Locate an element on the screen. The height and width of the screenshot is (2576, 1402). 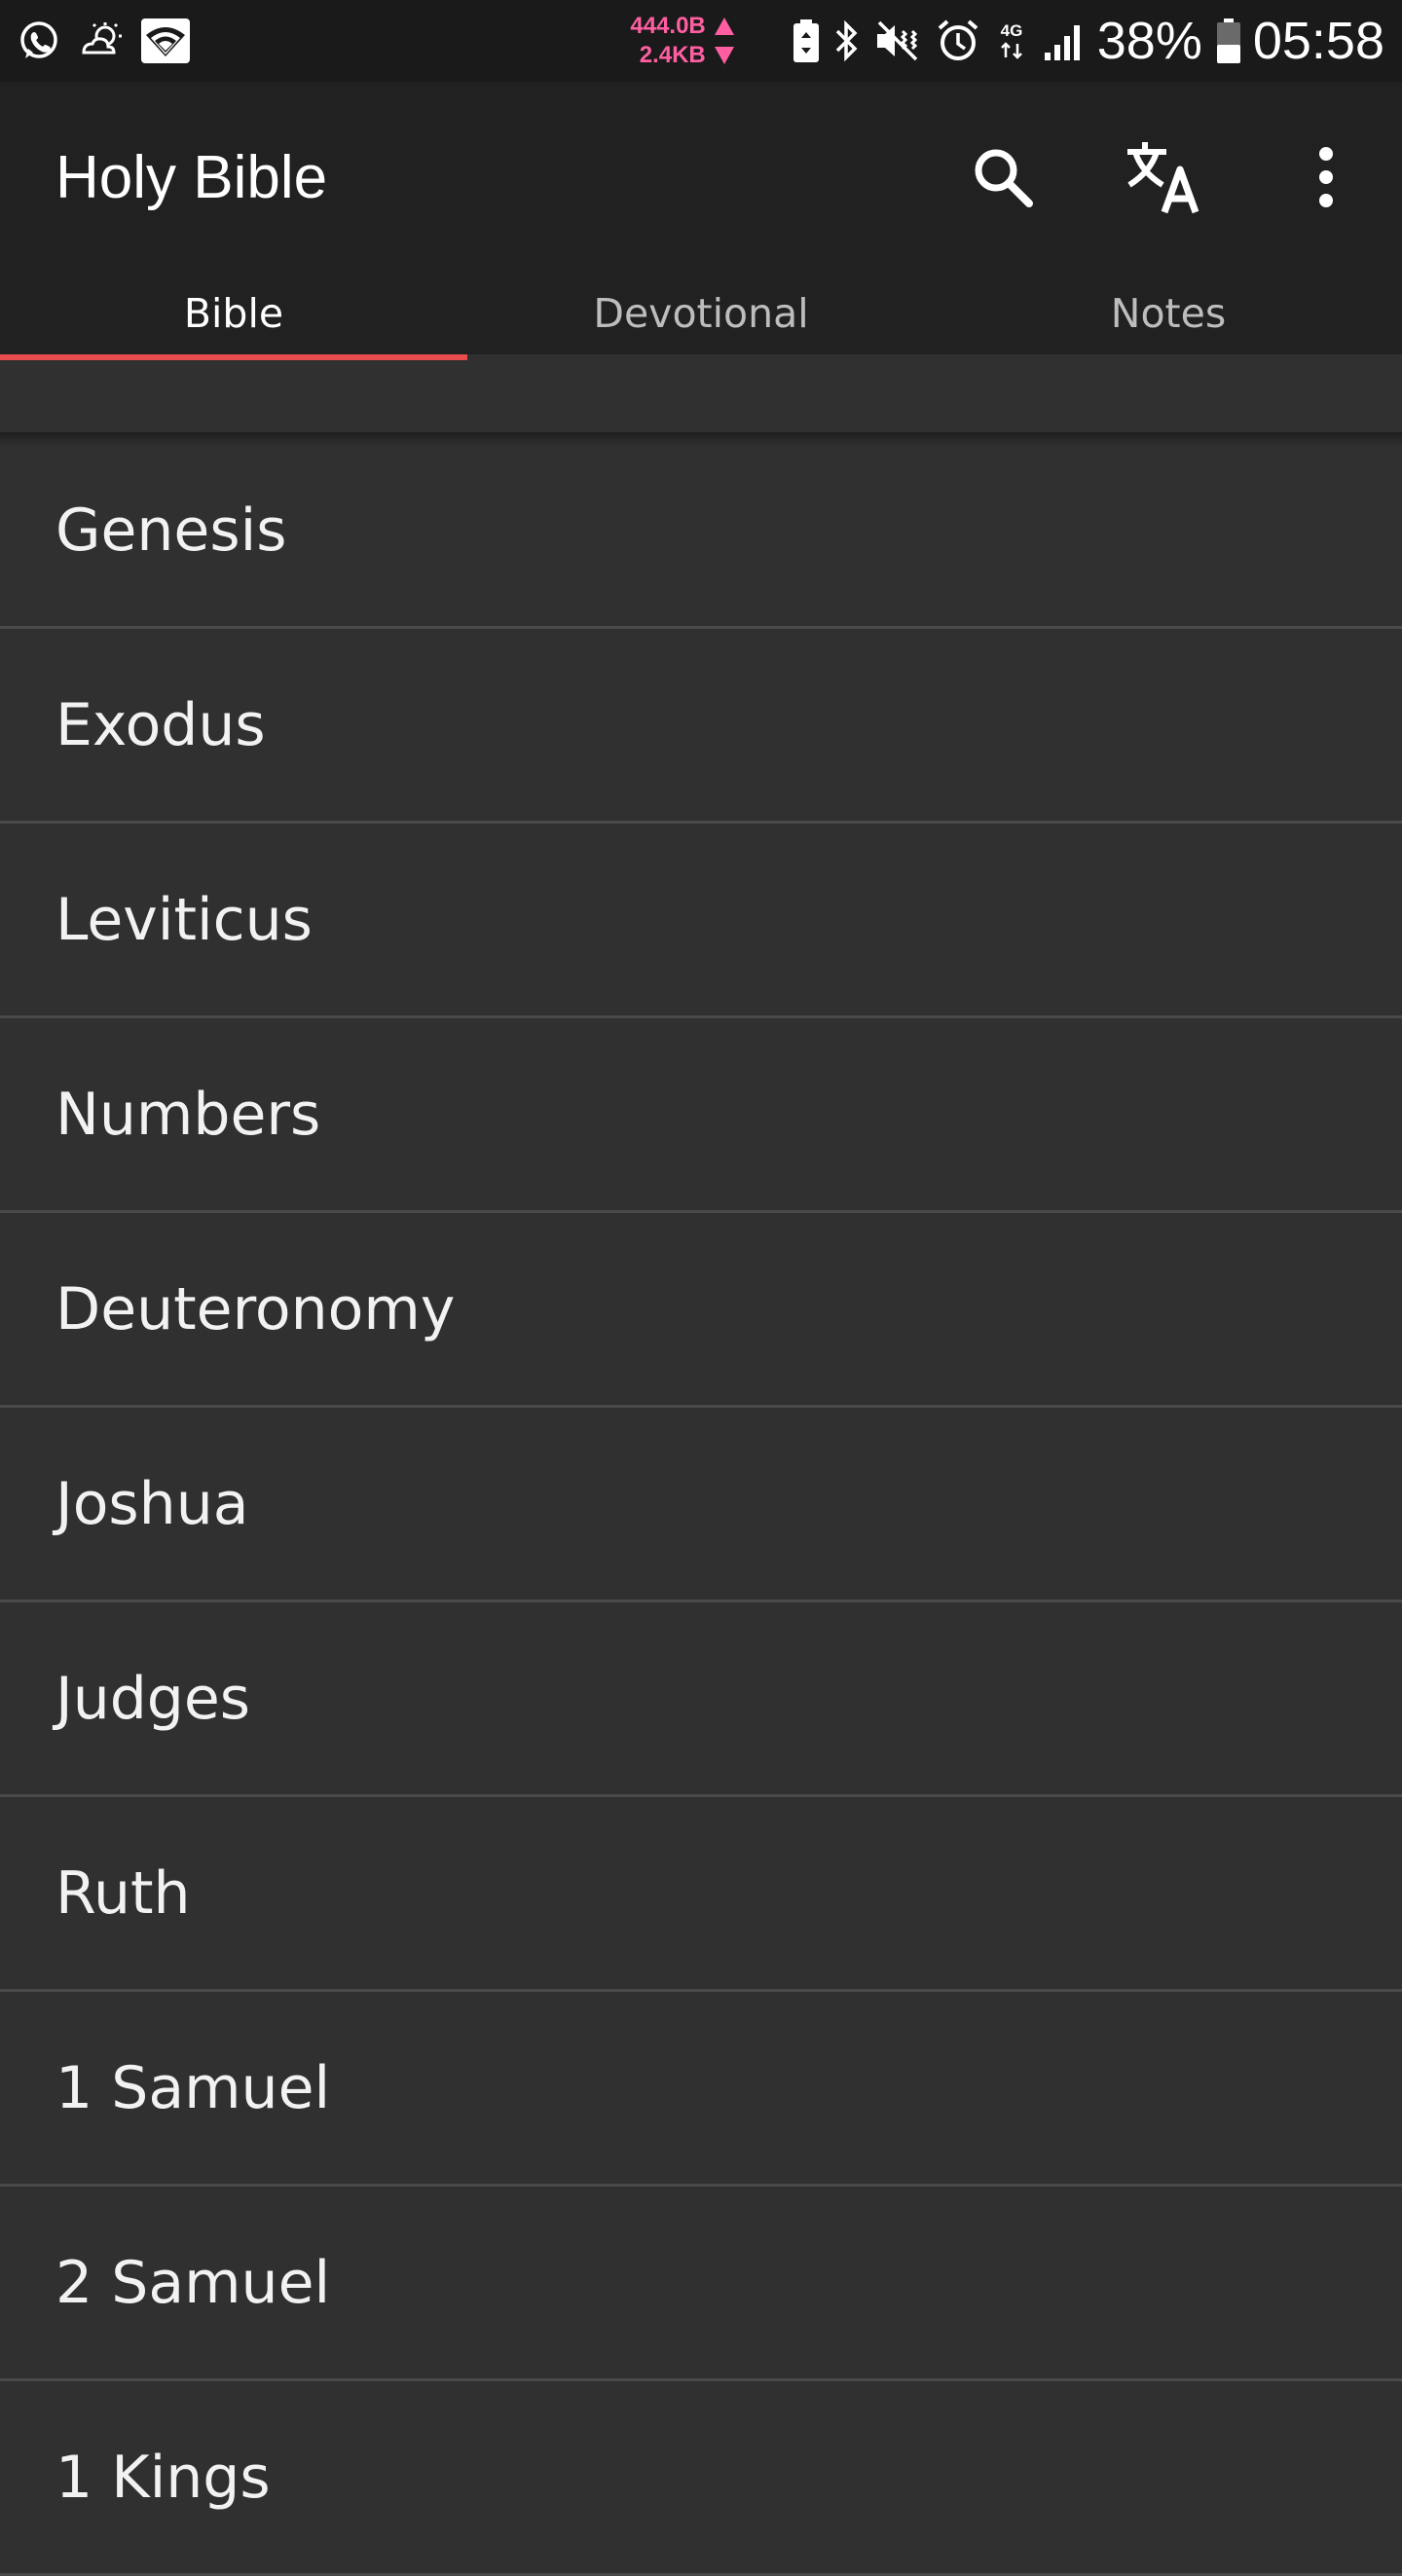
list-item: Genesis is located at coordinates (701, 531).